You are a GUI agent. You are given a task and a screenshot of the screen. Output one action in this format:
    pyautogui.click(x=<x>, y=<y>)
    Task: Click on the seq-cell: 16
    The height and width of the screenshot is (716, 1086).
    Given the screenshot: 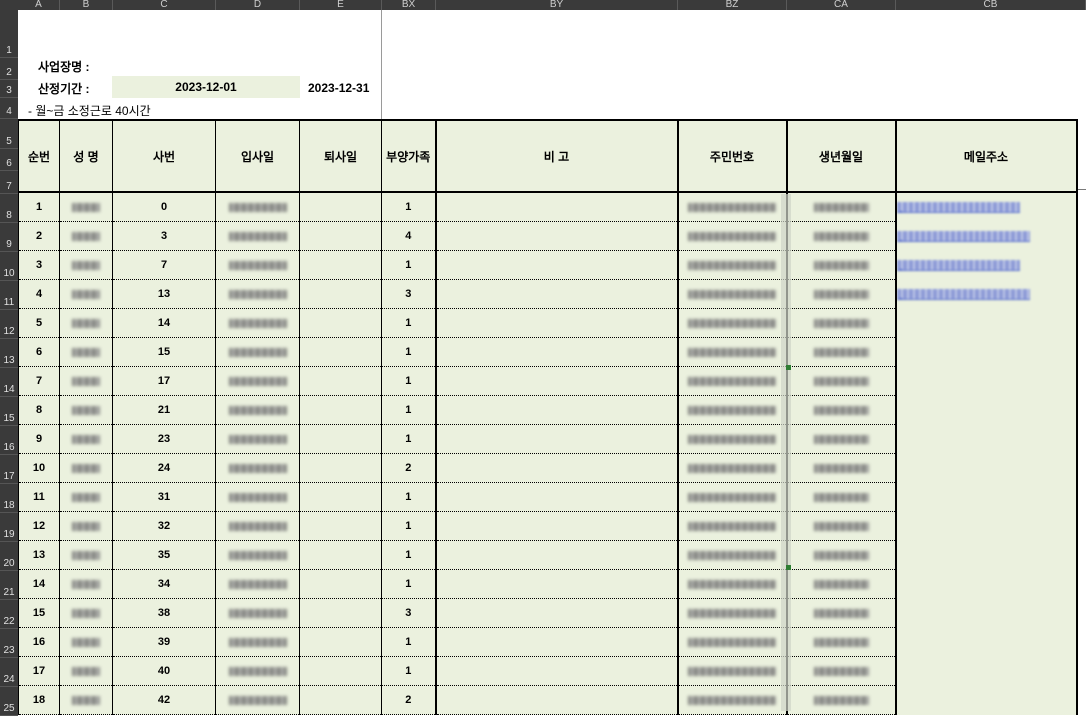 What is the action you would take?
    pyautogui.click(x=39, y=642)
    